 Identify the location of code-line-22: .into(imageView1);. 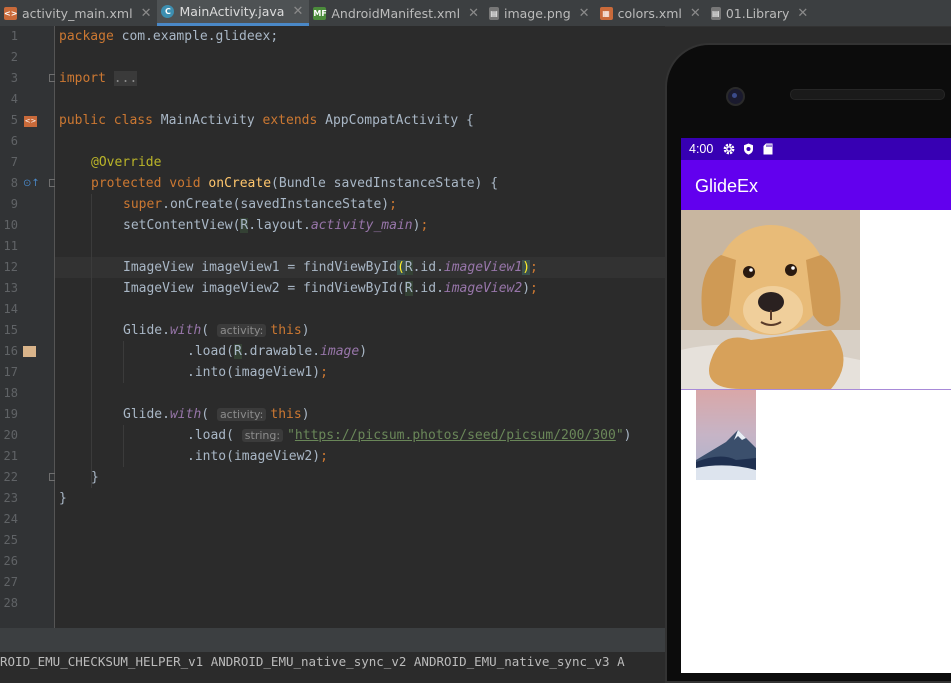
(257, 372).